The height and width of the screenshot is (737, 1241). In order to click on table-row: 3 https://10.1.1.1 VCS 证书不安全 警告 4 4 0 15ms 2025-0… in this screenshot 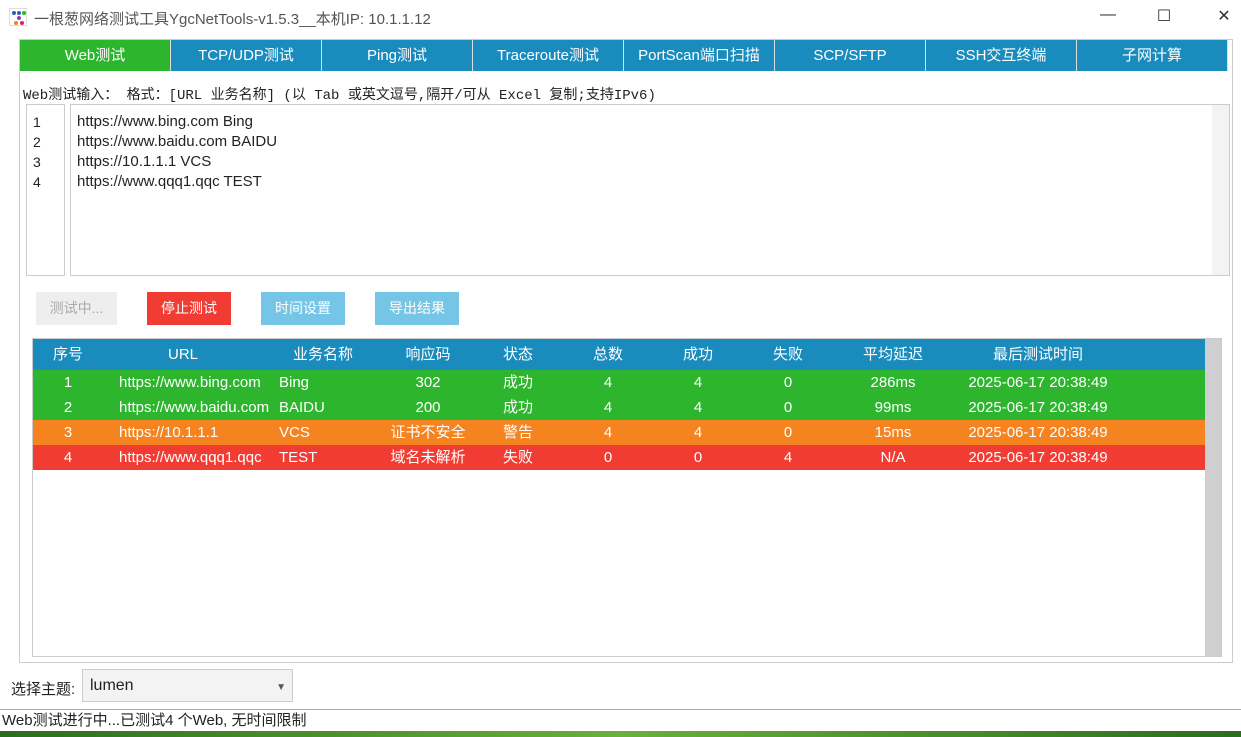, I will do `click(627, 432)`.